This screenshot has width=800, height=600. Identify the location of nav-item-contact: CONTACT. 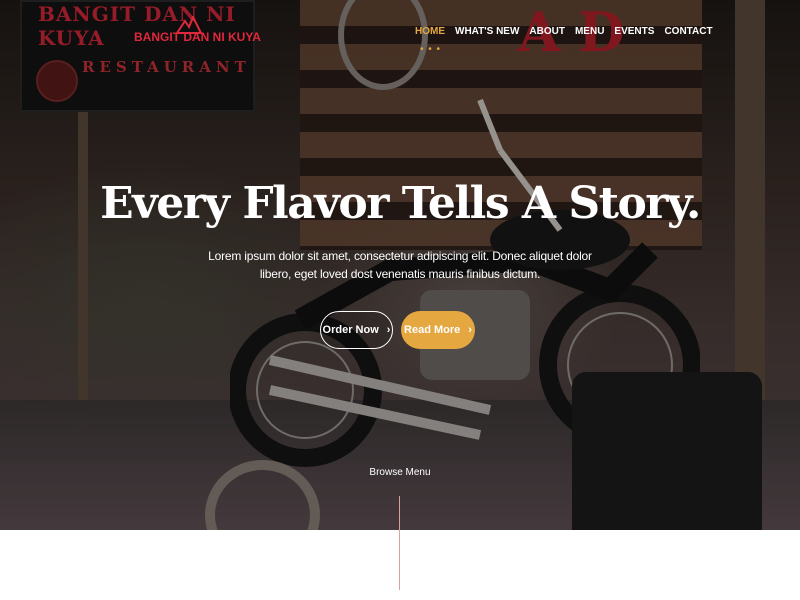
(688, 32).